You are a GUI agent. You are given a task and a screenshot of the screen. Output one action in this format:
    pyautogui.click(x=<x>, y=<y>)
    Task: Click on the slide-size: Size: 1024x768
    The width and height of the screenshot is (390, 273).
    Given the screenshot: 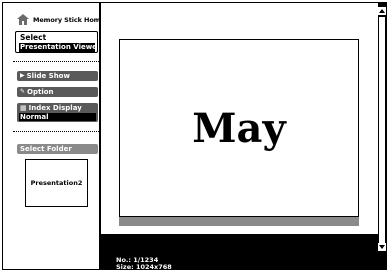 What is the action you would take?
    pyautogui.click(x=144, y=267)
    